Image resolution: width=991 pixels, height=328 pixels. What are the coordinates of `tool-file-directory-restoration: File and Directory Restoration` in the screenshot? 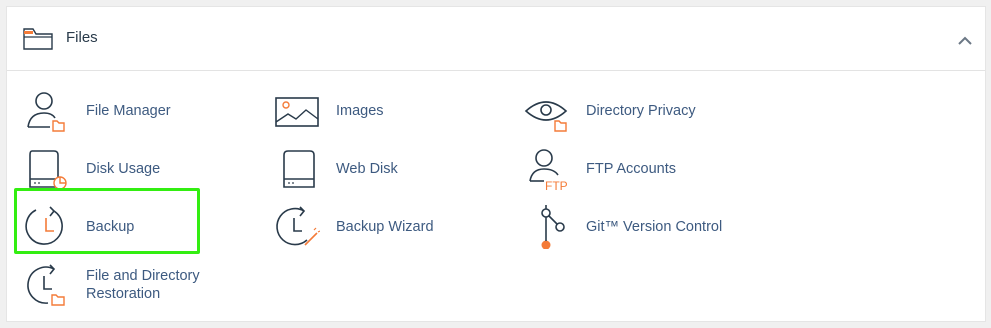 It's located at (124, 285).